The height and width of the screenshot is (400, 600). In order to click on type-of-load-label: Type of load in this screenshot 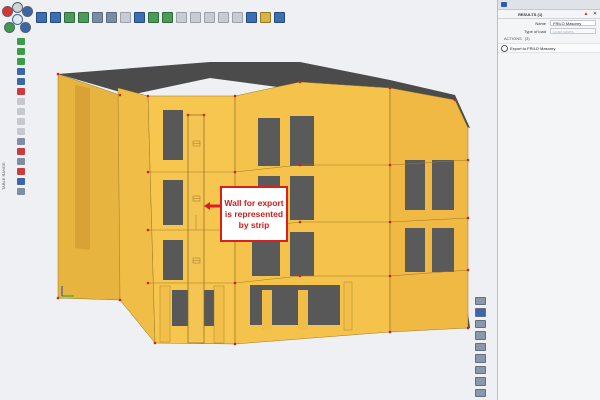, I will do `click(535, 31)`.